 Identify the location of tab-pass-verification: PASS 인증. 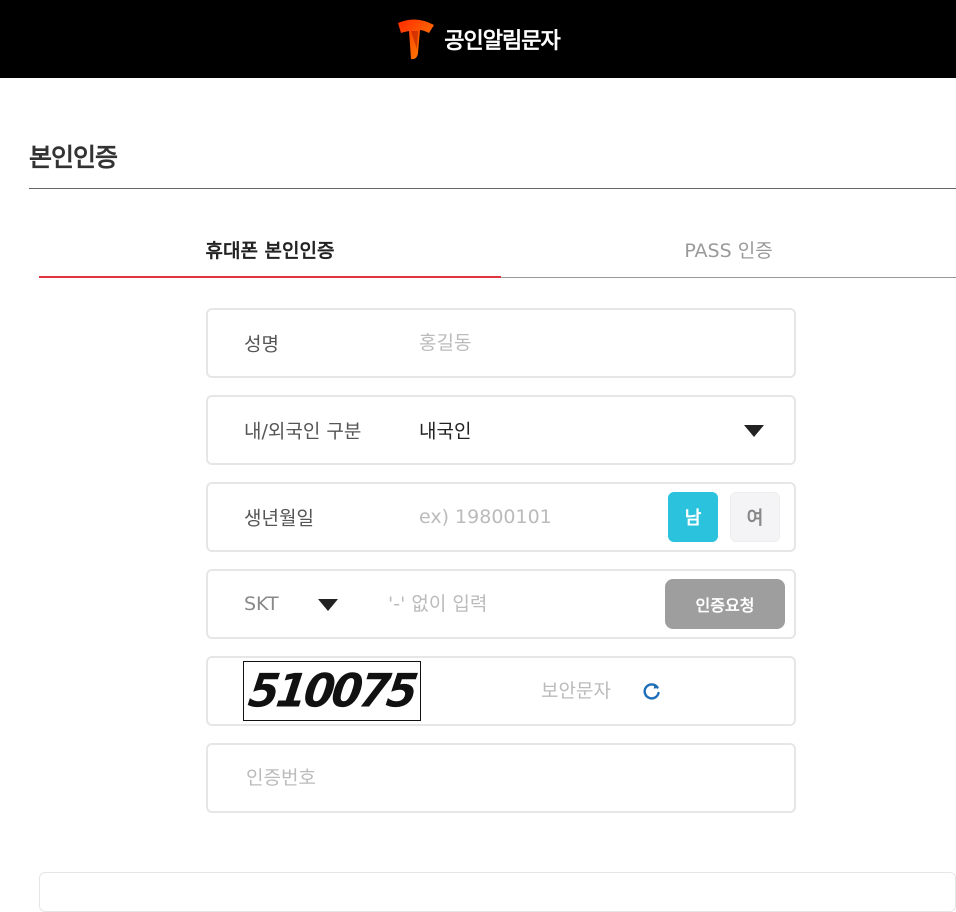
(728, 250).